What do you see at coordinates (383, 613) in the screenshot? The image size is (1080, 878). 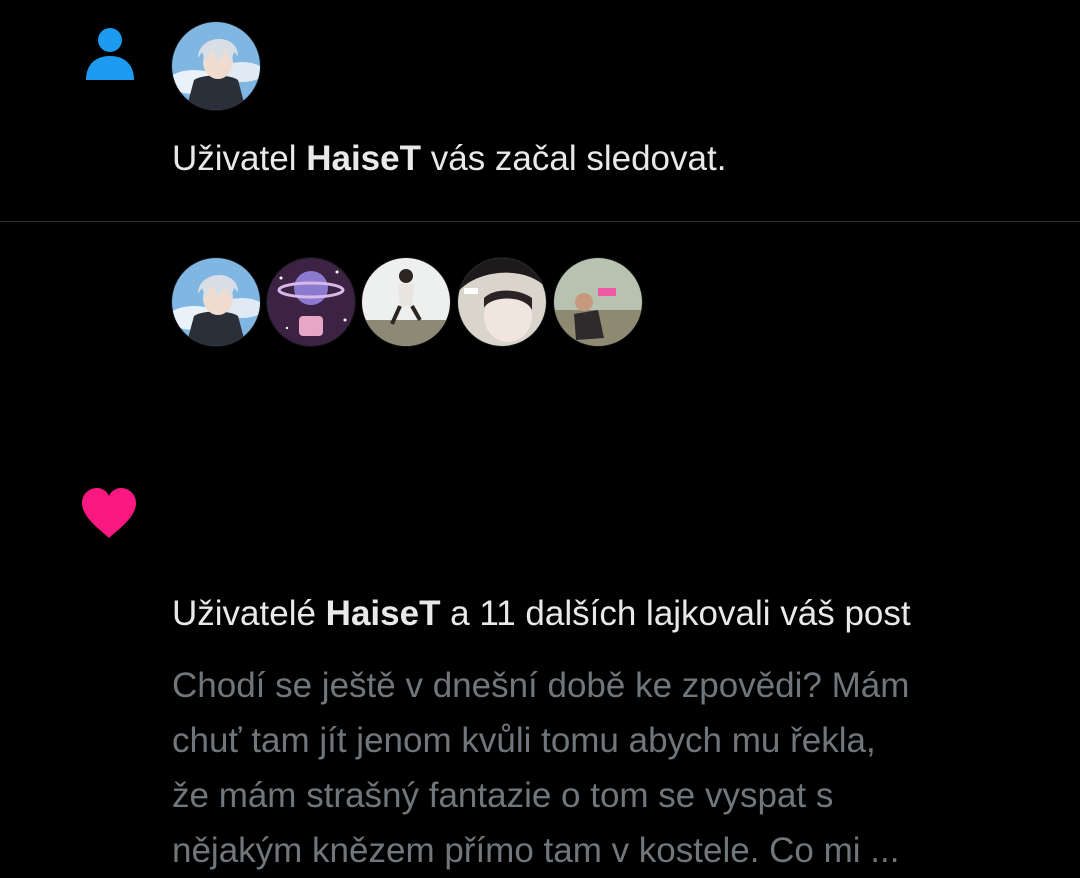 I see `liker-username: HaiseT` at bounding box center [383, 613].